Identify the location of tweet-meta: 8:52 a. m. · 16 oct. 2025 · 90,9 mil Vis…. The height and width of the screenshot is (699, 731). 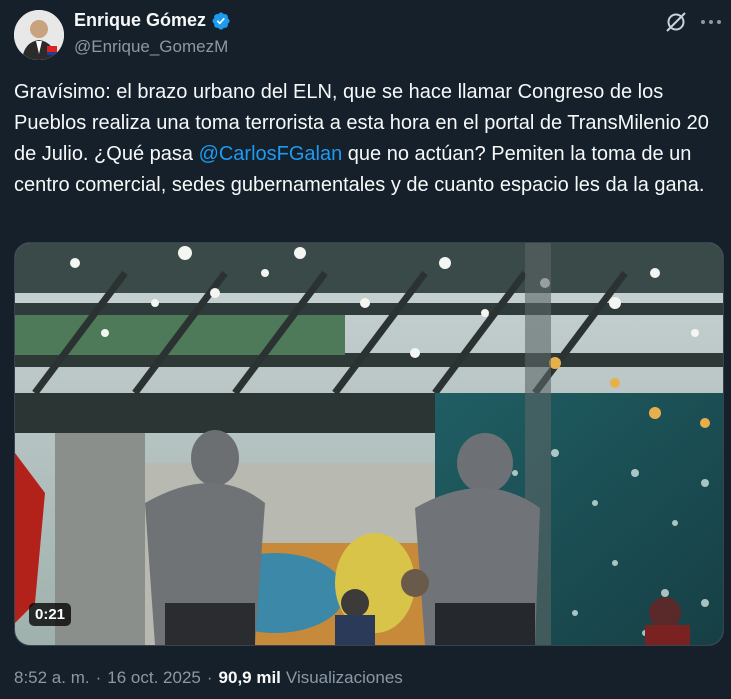
(208, 678).